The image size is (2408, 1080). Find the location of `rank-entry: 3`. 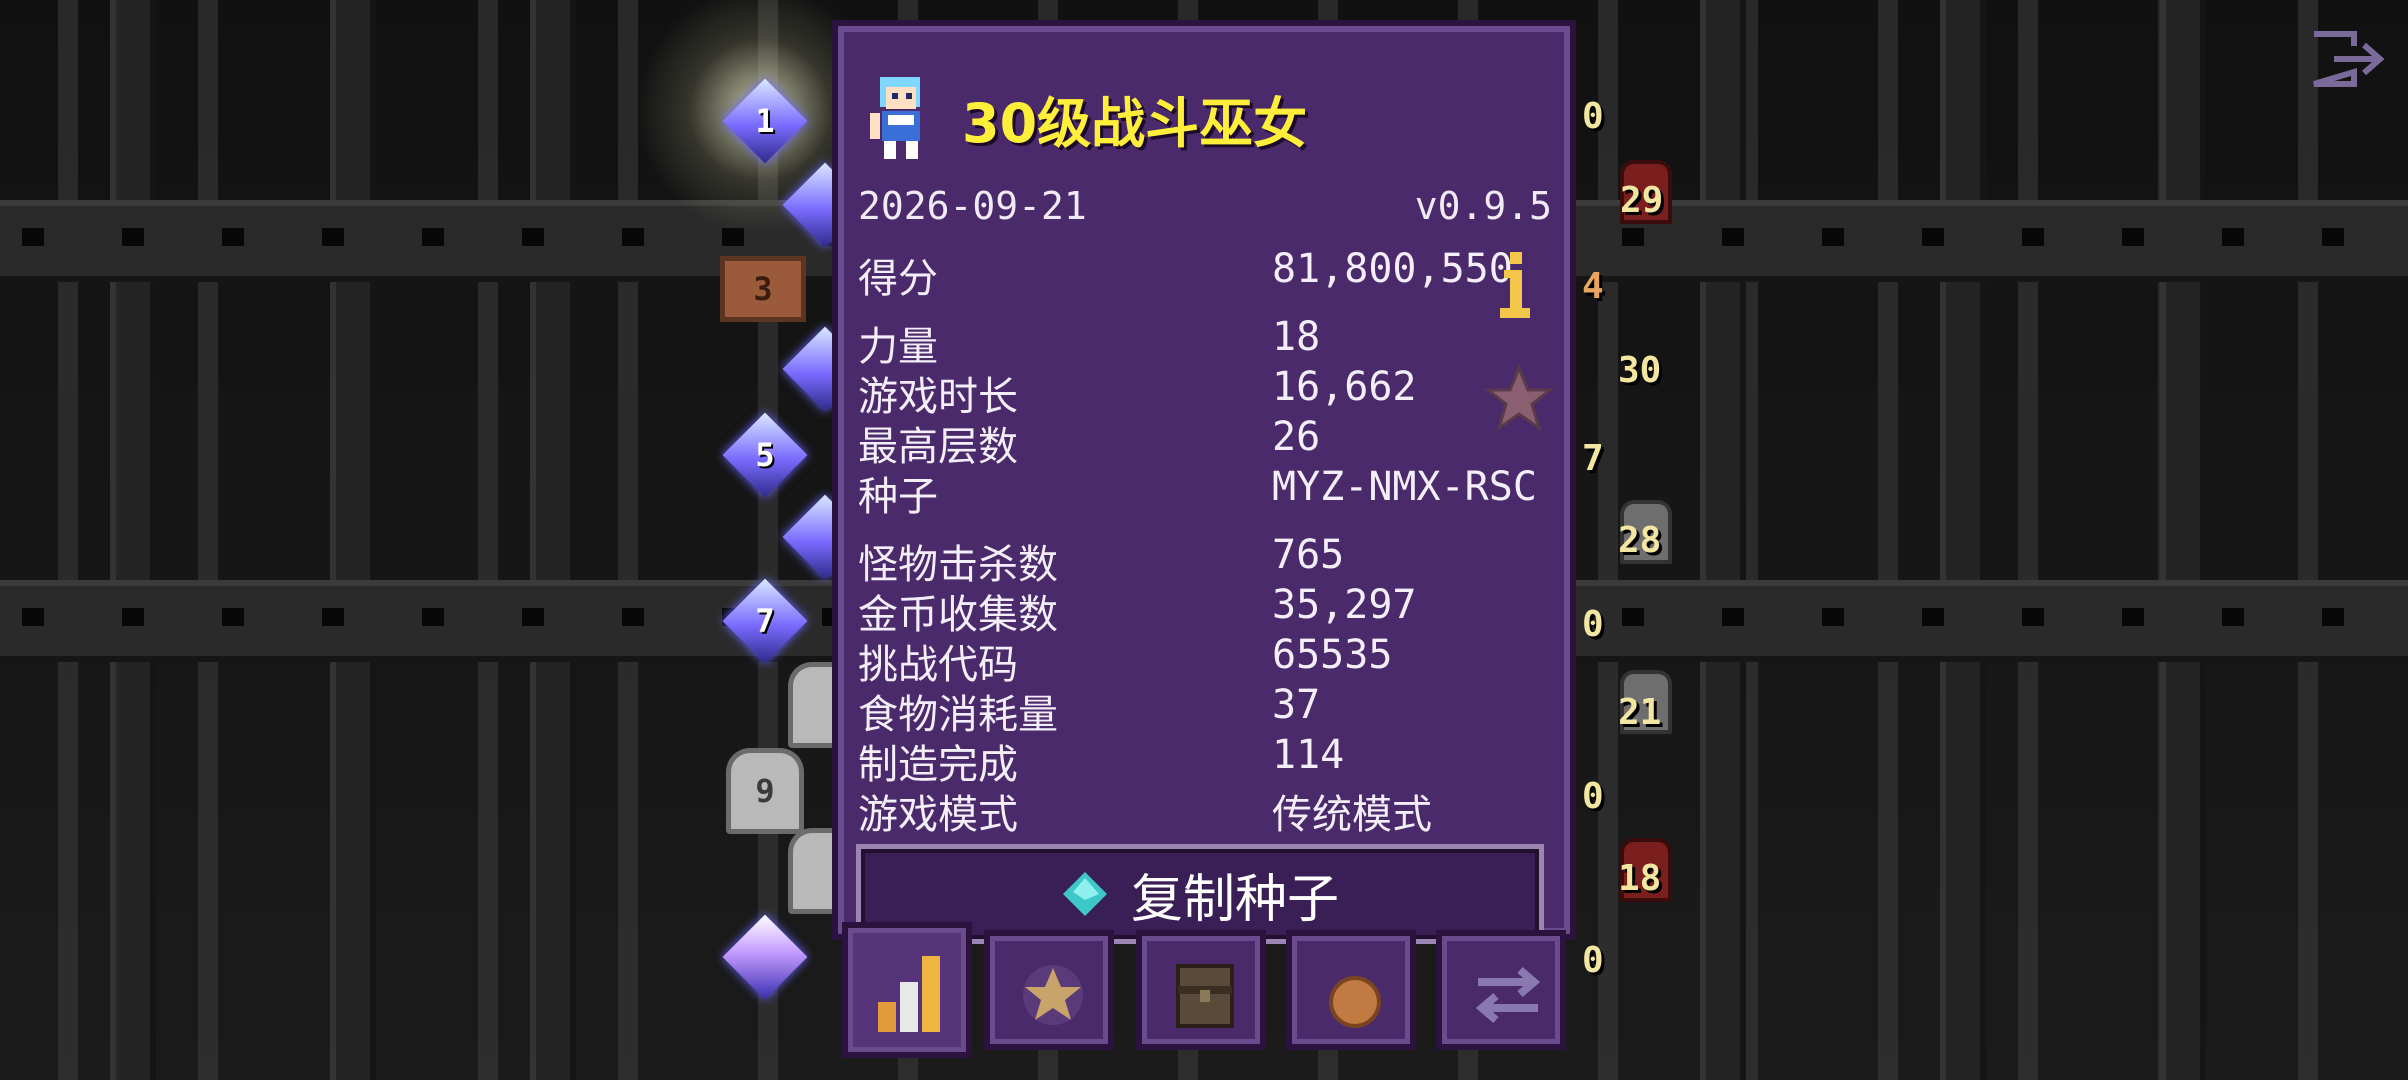

rank-entry: 3 is located at coordinates (763, 289).